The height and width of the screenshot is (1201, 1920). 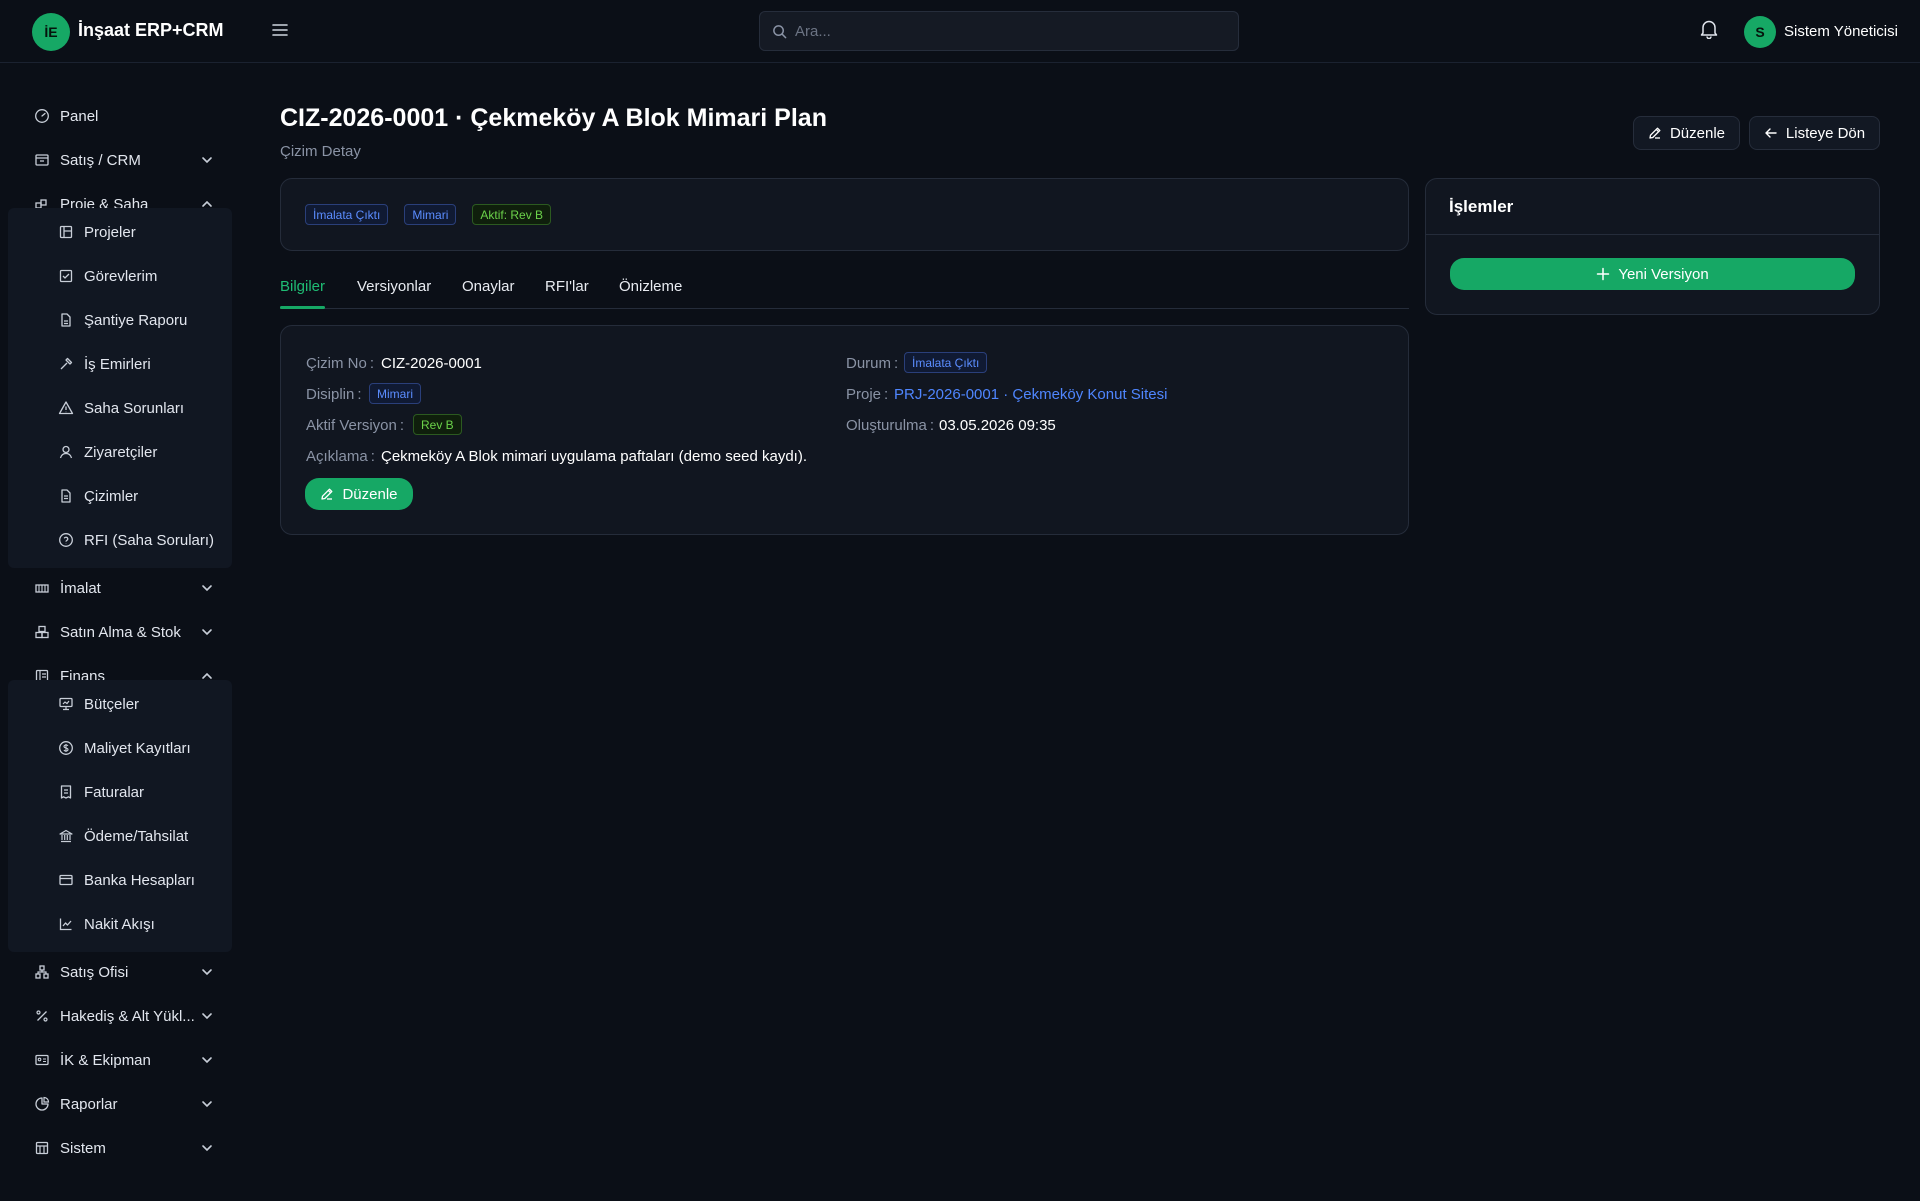 What do you see at coordinates (66, 320) in the screenshot?
I see `file-icon` at bounding box center [66, 320].